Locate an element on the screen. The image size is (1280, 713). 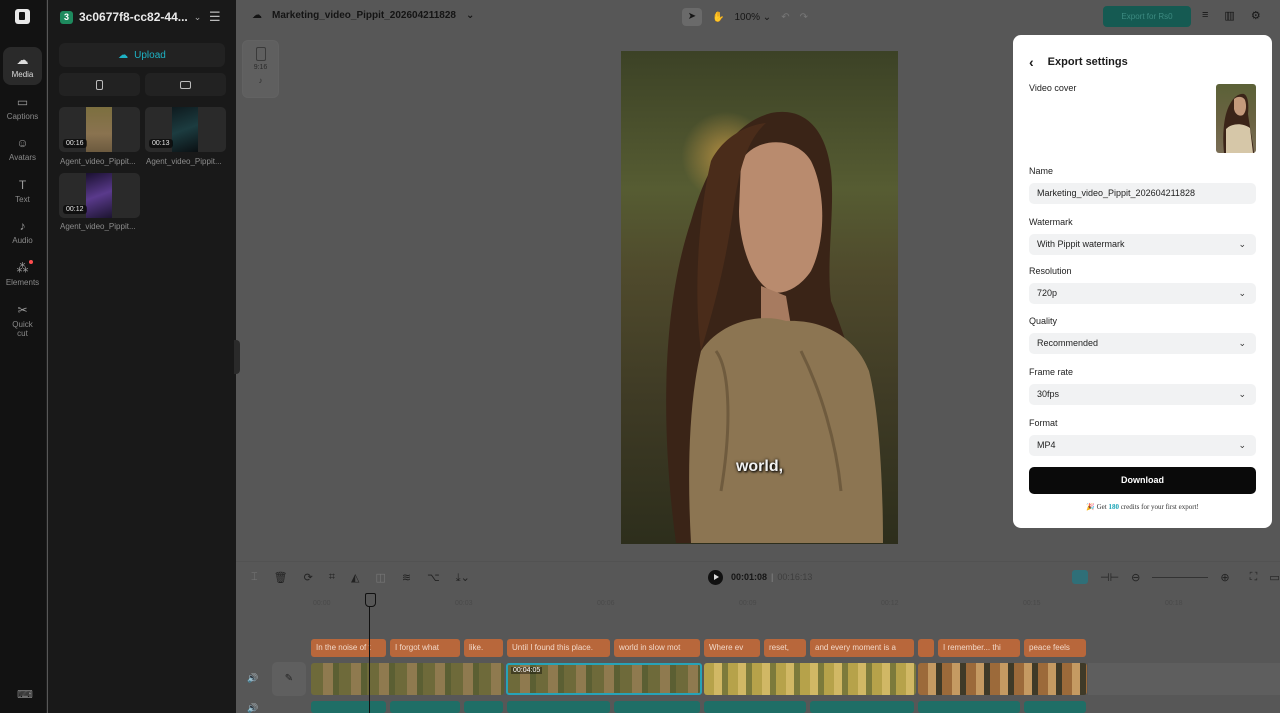
list-menu-icon: ☰ is located at coordinates (215, 17).